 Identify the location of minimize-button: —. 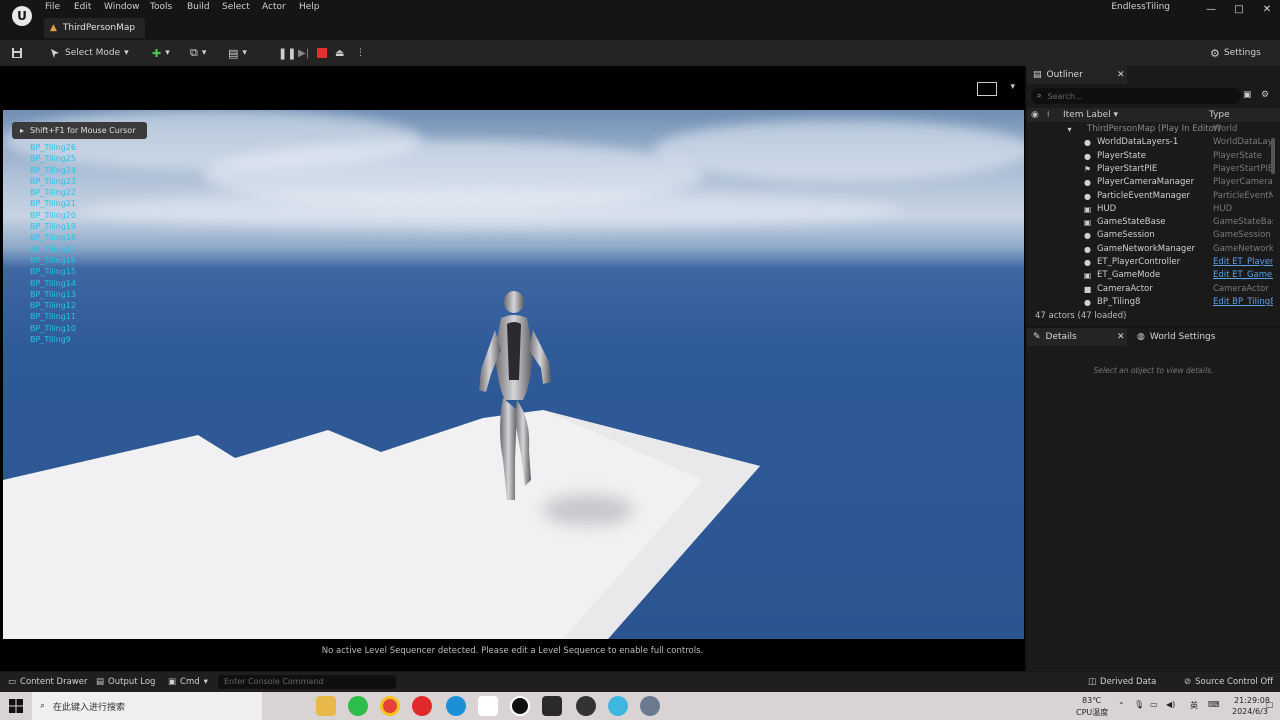
(1211, 10).